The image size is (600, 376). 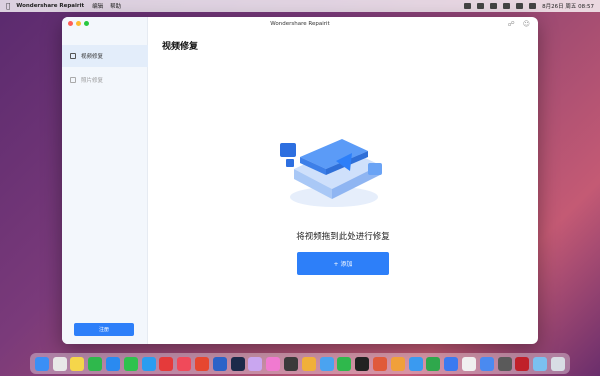 What do you see at coordinates (237, 363) in the screenshot?
I see `photoshop-icon` at bounding box center [237, 363].